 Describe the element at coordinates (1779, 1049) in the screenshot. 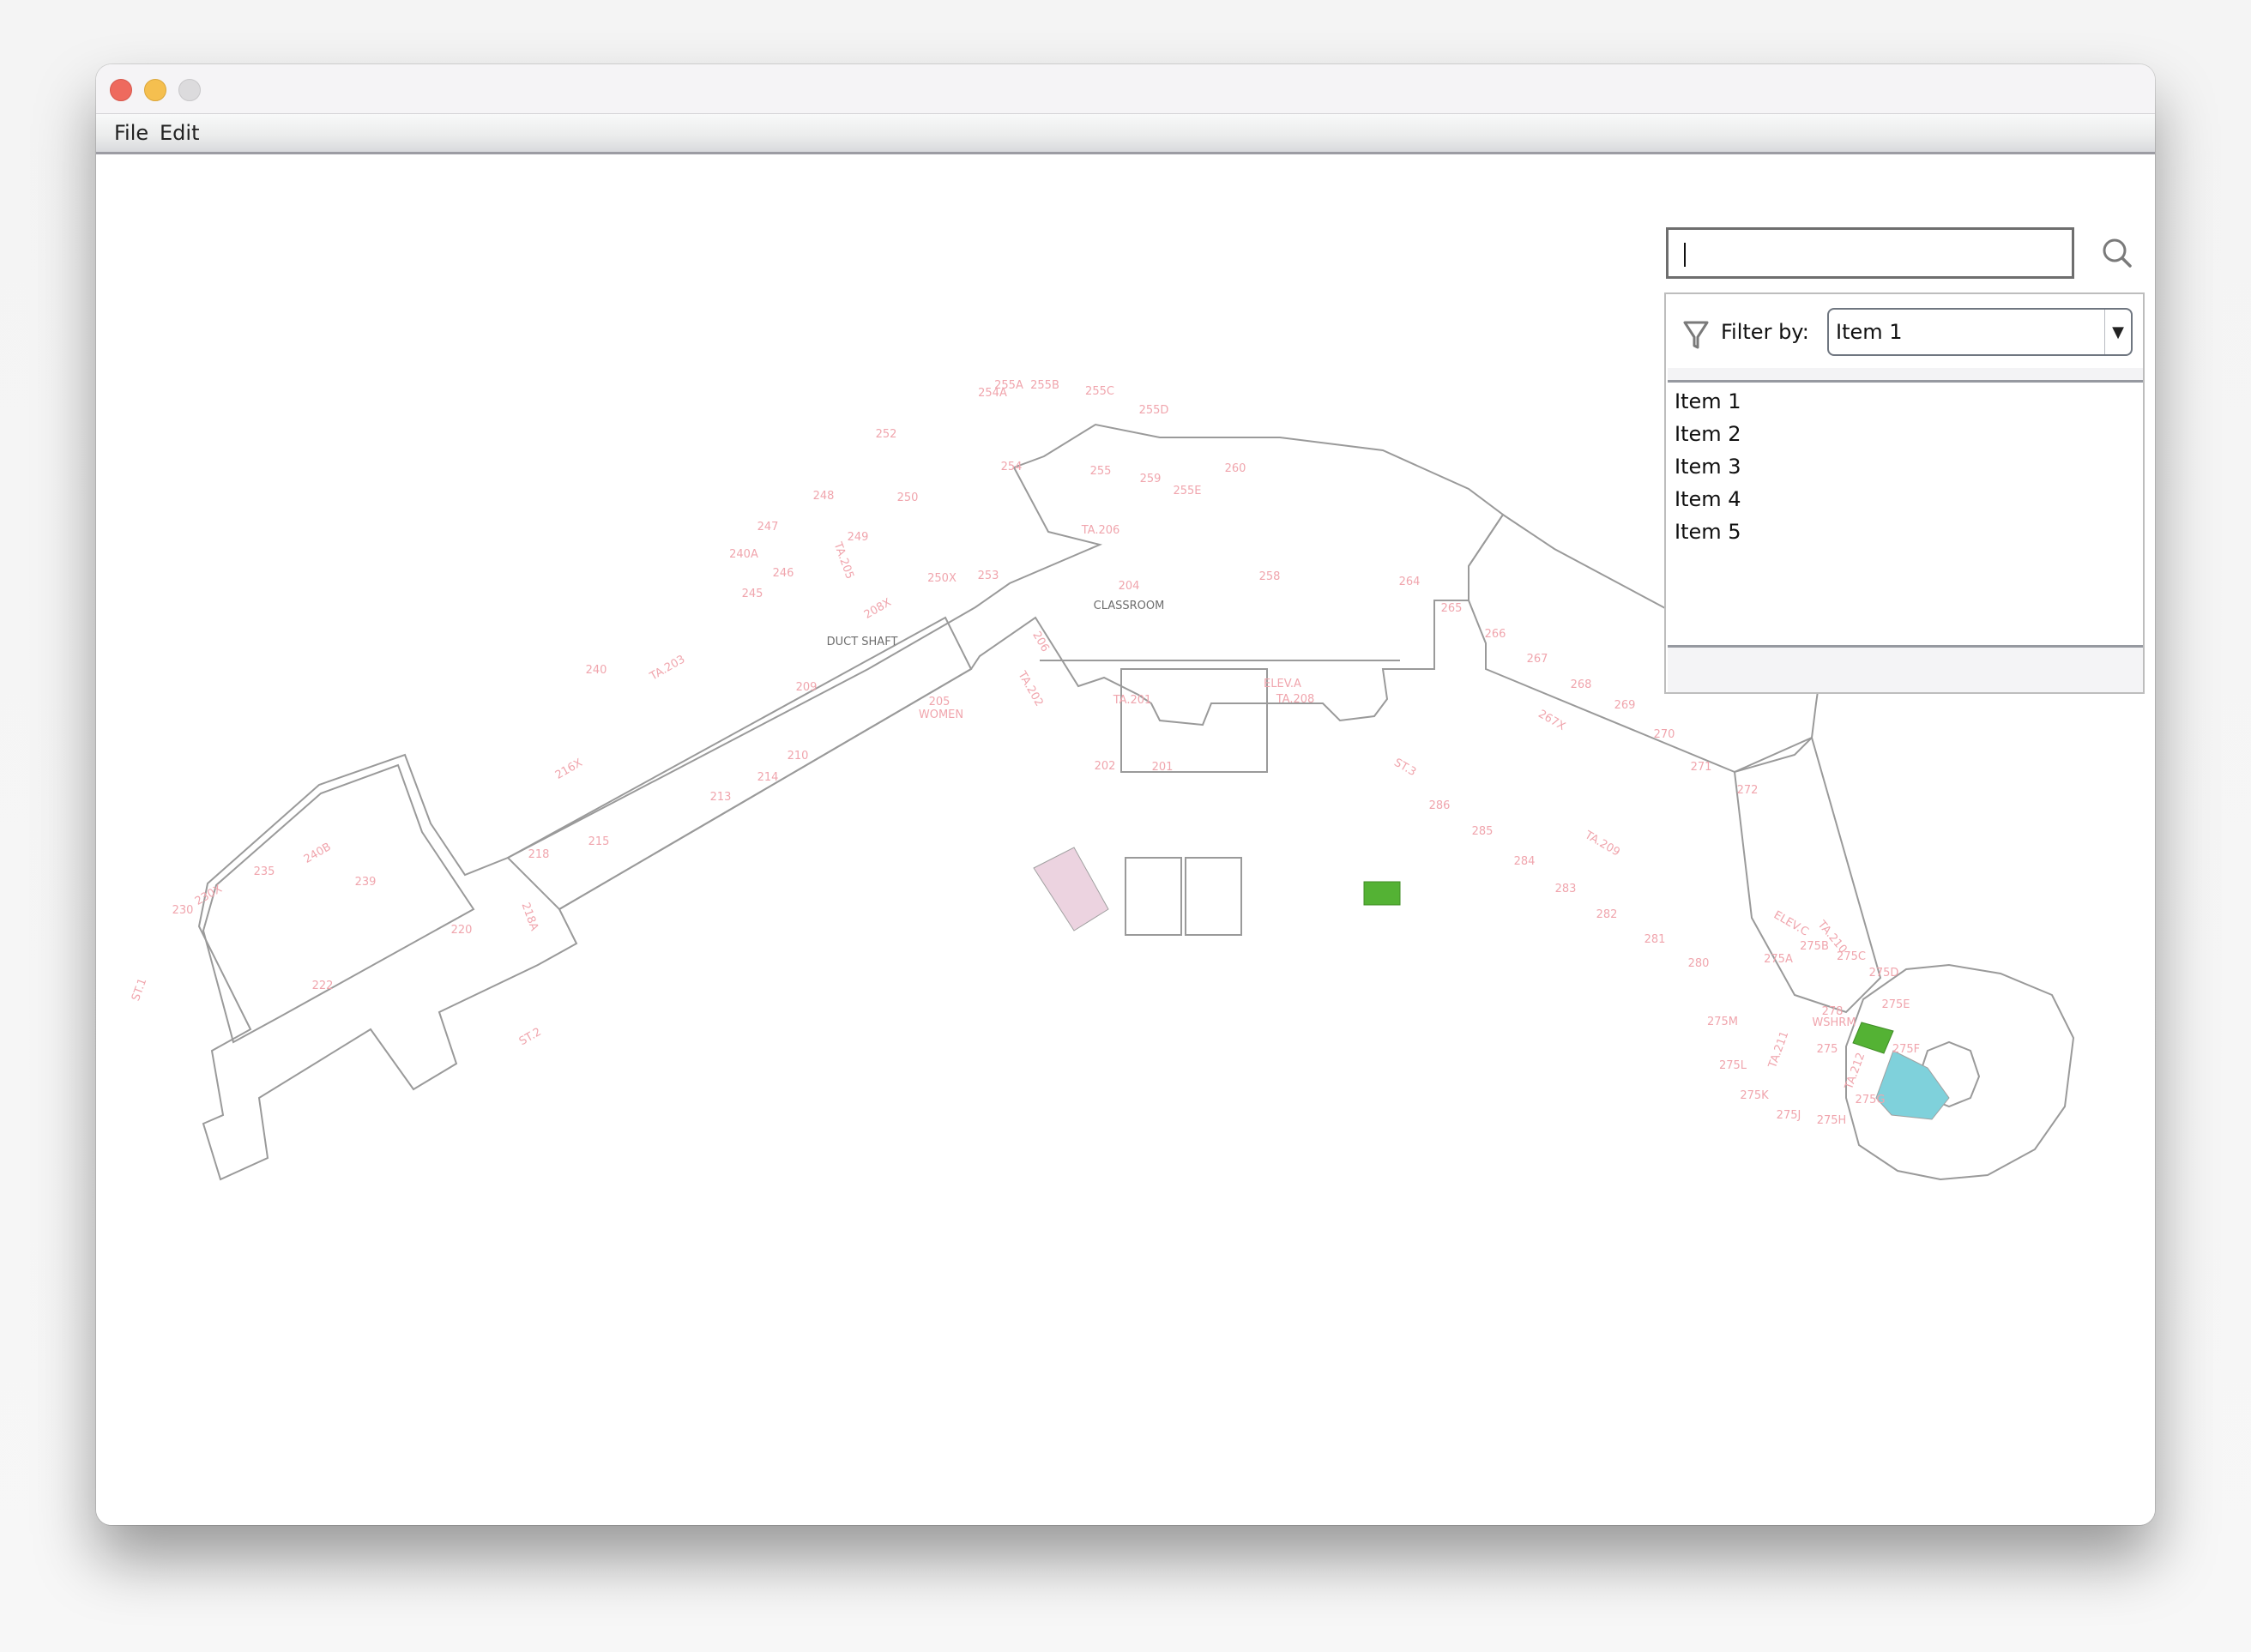

I see `room-label: TA.211` at that location.